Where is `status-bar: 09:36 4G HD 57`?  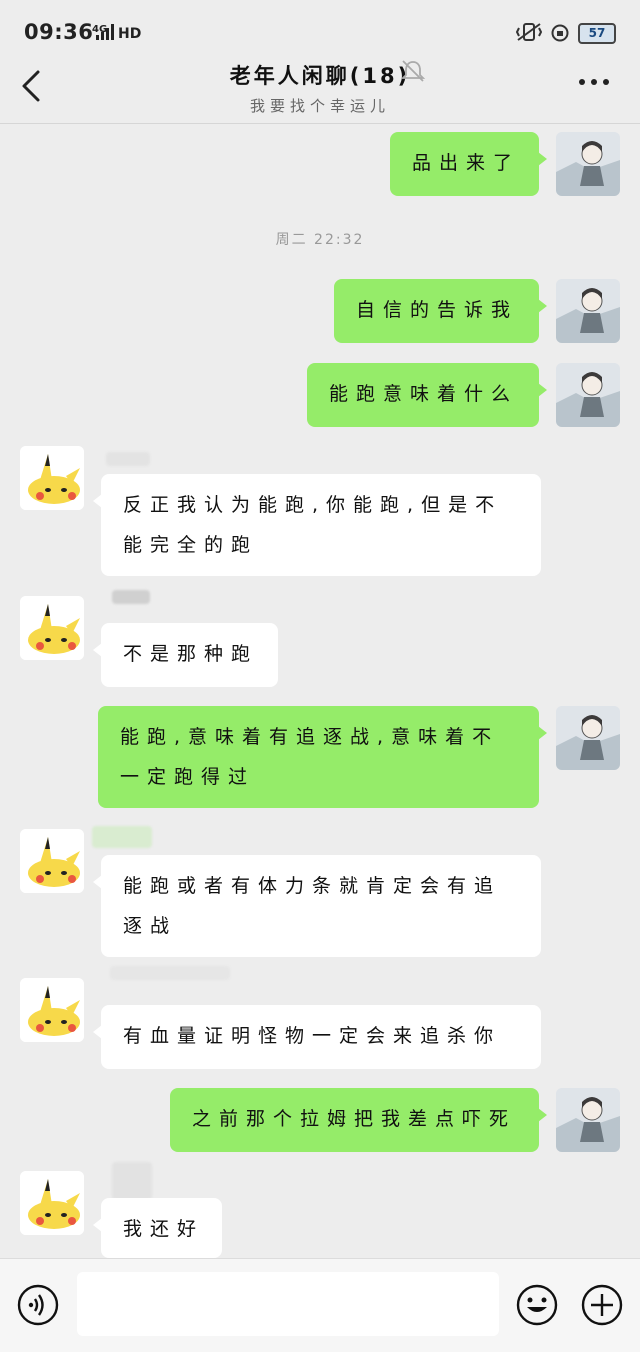
status-bar: 09:36 4G HD 57 is located at coordinates (320, 31).